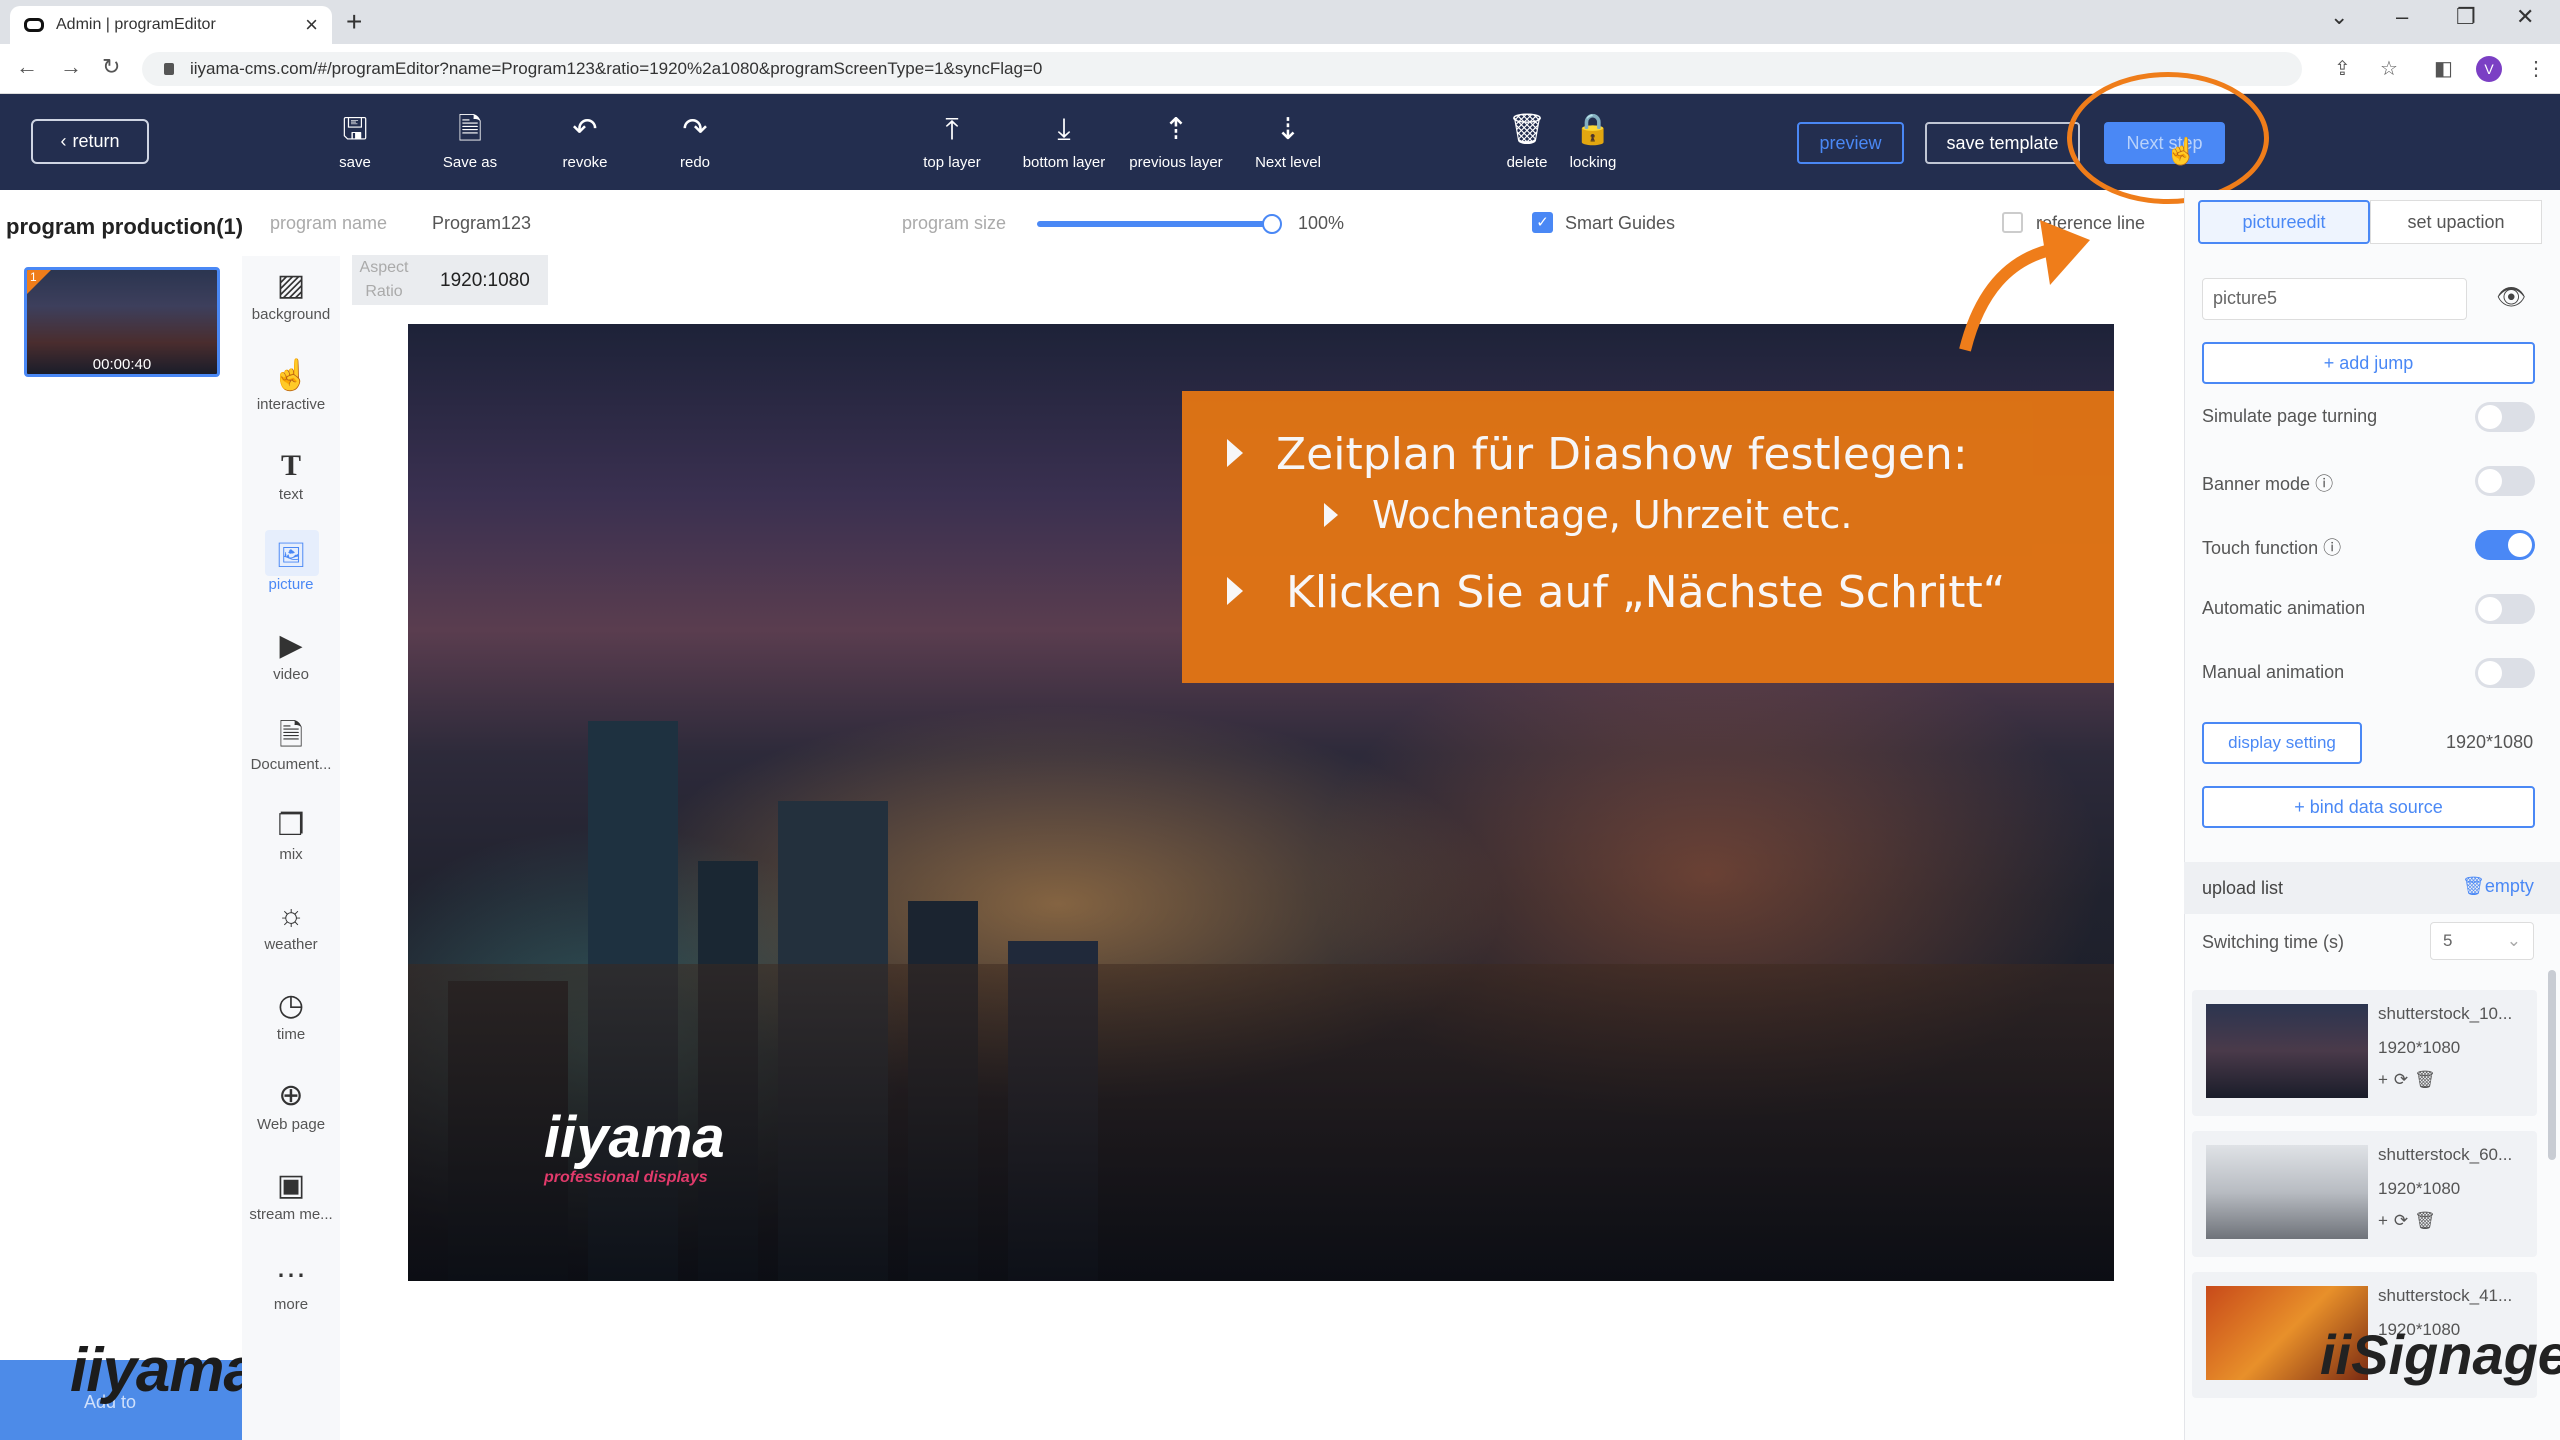 The width and height of the screenshot is (2560, 1440). I want to click on close-window-button: ✕, so click(2525, 17).